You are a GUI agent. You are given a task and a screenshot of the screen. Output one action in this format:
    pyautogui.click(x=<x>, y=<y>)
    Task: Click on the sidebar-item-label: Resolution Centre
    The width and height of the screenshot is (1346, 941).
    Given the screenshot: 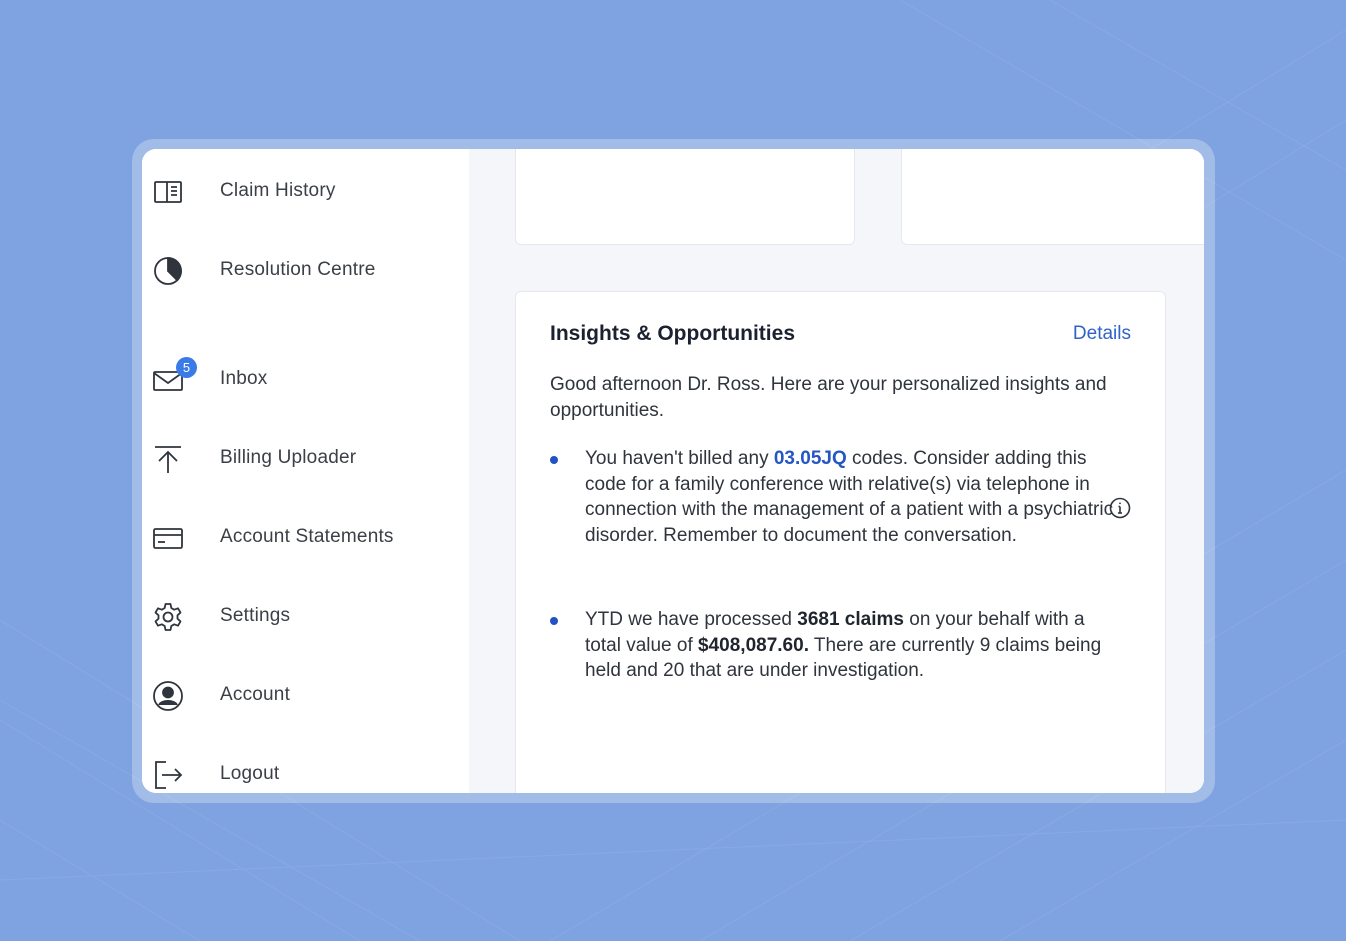 What is the action you would take?
    pyautogui.click(x=298, y=269)
    